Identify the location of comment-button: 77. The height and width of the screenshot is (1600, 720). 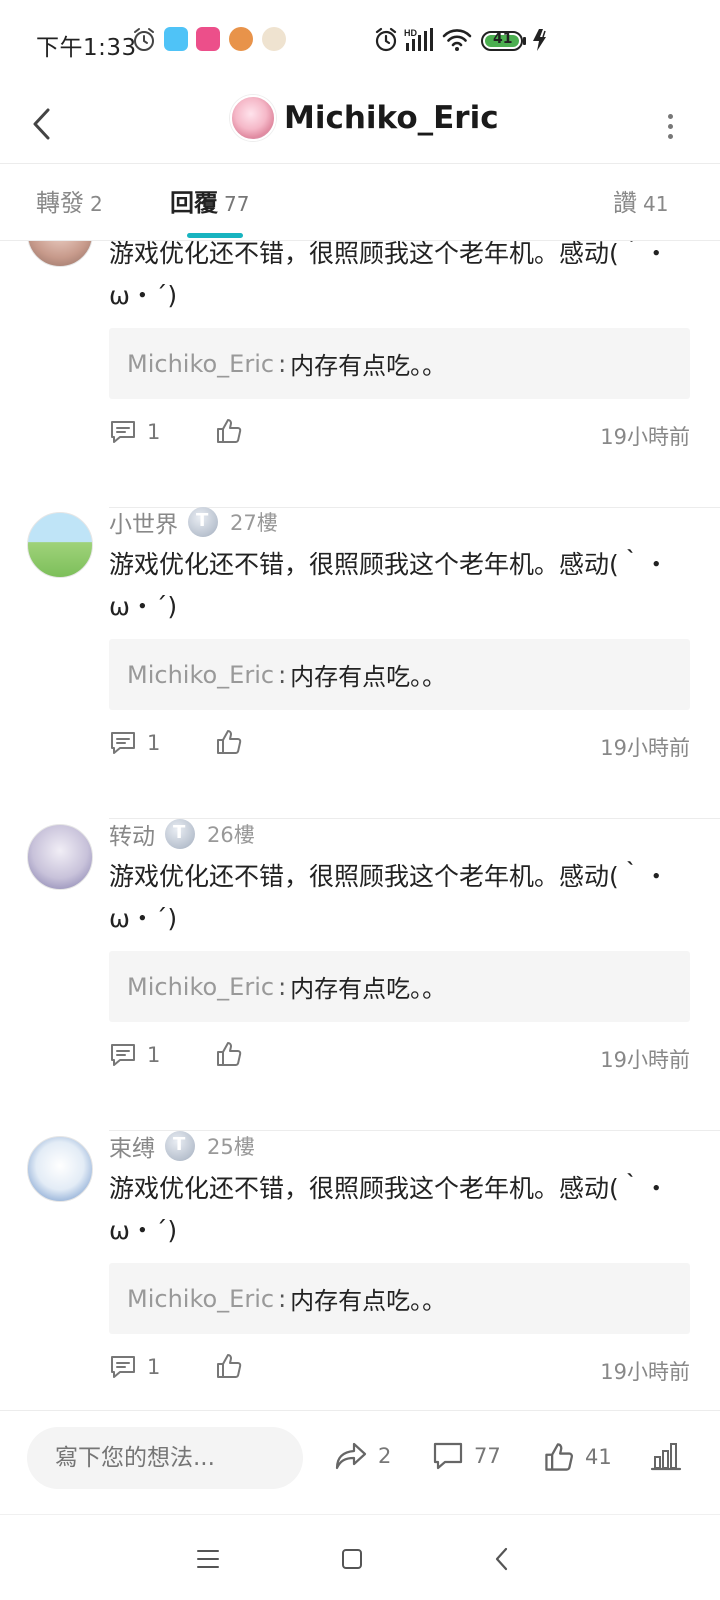
(466, 1456).